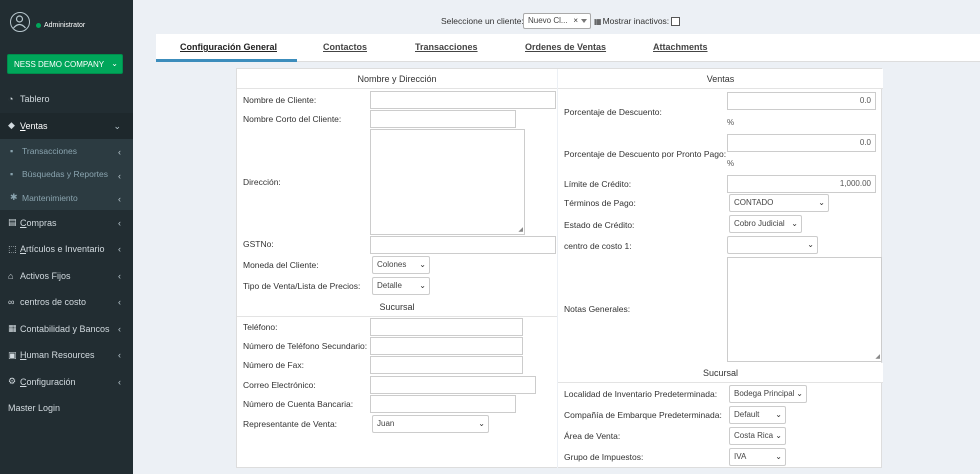 This screenshot has height=474, width=980. What do you see at coordinates (430, 424) in the screenshot?
I see `representante-select: Juan ⌄` at bounding box center [430, 424].